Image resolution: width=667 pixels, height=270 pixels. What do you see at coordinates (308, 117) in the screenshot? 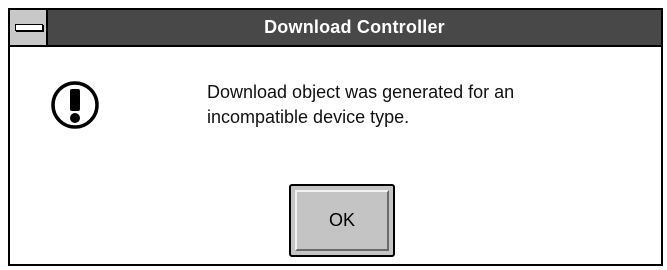
I see `message-line-2: incompatible device type.` at bounding box center [308, 117].